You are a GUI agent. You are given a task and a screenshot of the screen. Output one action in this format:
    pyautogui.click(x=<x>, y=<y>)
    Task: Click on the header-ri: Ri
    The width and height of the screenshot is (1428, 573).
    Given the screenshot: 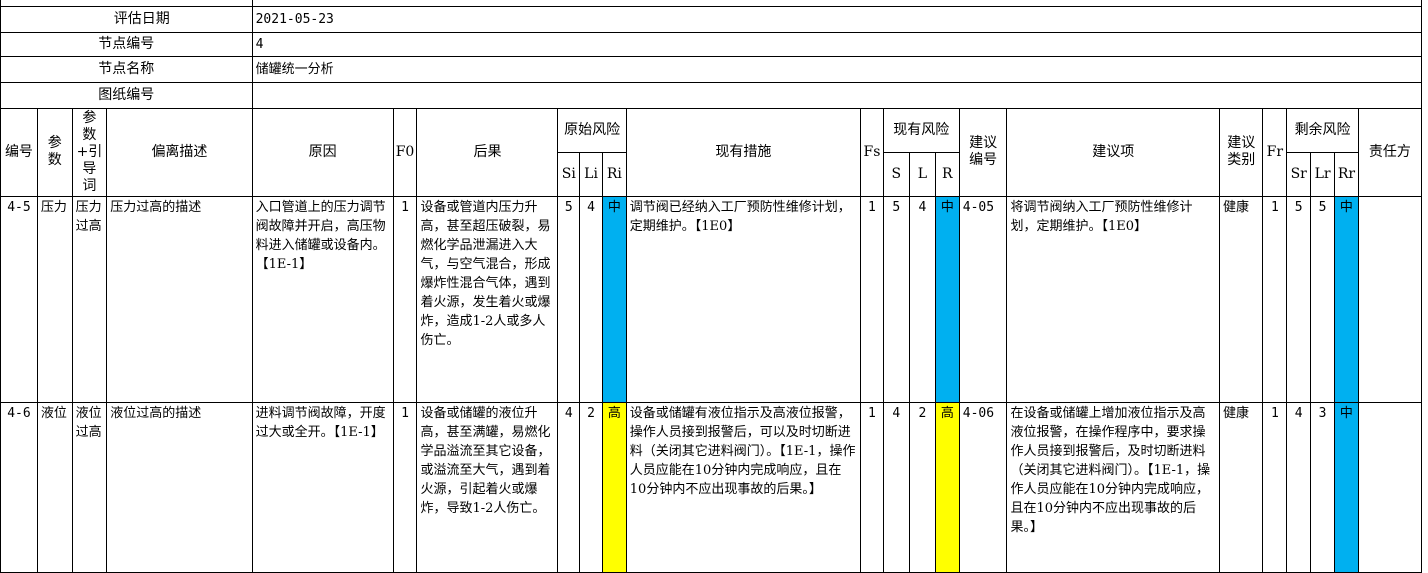 What is the action you would take?
    pyautogui.click(x=614, y=174)
    